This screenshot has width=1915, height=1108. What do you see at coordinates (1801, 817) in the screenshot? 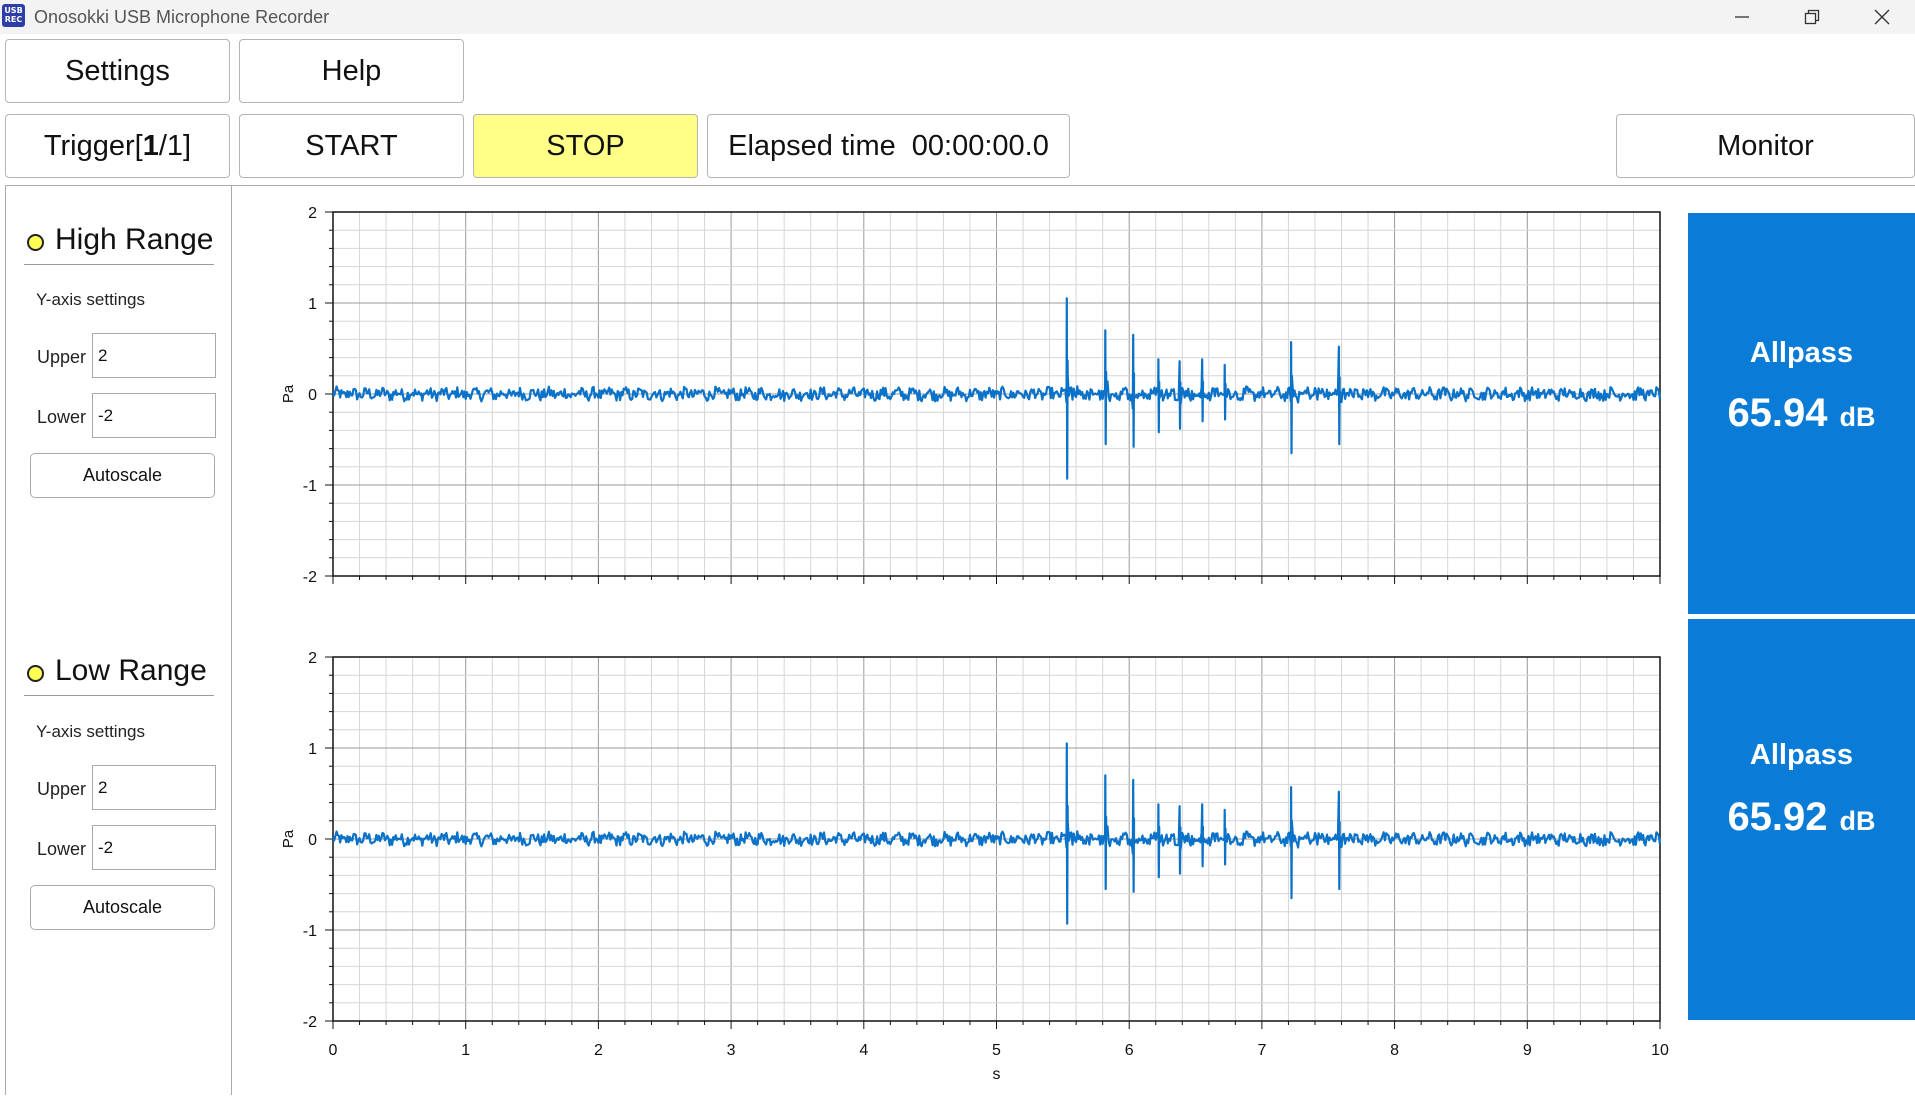
I see `low-meter-value: 65.92 dB` at bounding box center [1801, 817].